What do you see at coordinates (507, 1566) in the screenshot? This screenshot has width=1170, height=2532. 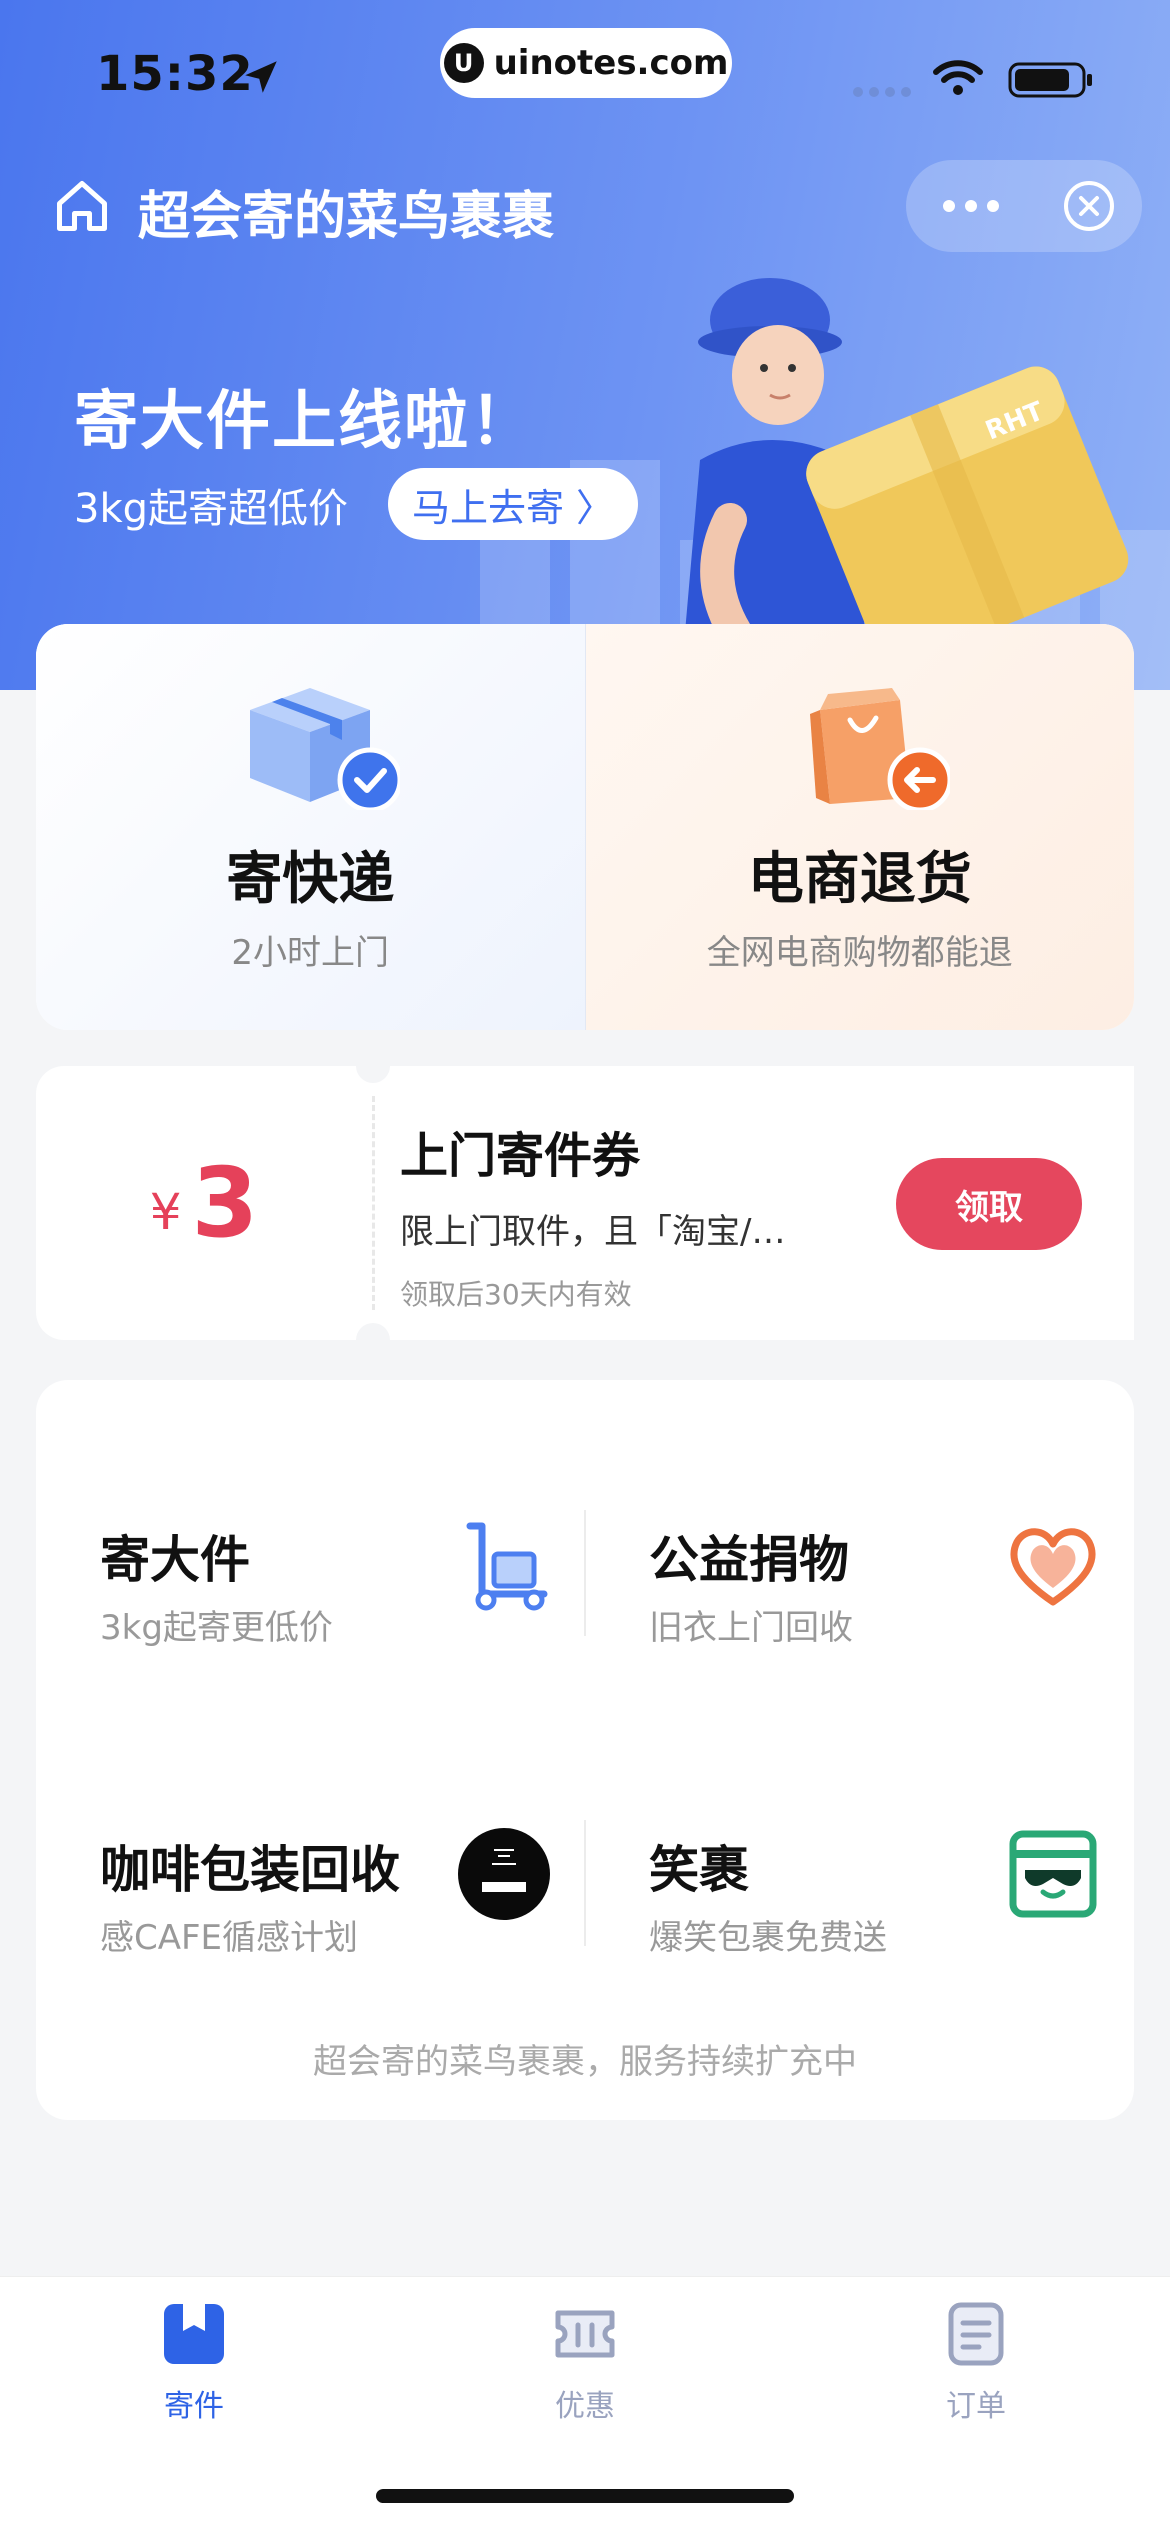 I see `hand-truck-icon` at bounding box center [507, 1566].